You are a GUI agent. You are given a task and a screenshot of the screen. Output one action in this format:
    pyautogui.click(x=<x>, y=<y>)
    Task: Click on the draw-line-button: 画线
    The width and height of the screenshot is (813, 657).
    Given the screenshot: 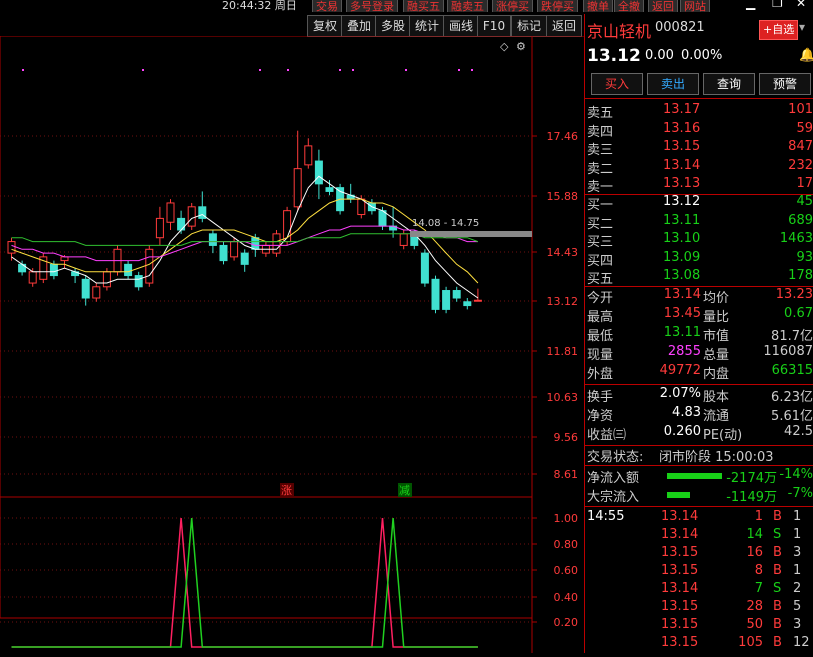 What is the action you would take?
    pyautogui.click(x=461, y=26)
    